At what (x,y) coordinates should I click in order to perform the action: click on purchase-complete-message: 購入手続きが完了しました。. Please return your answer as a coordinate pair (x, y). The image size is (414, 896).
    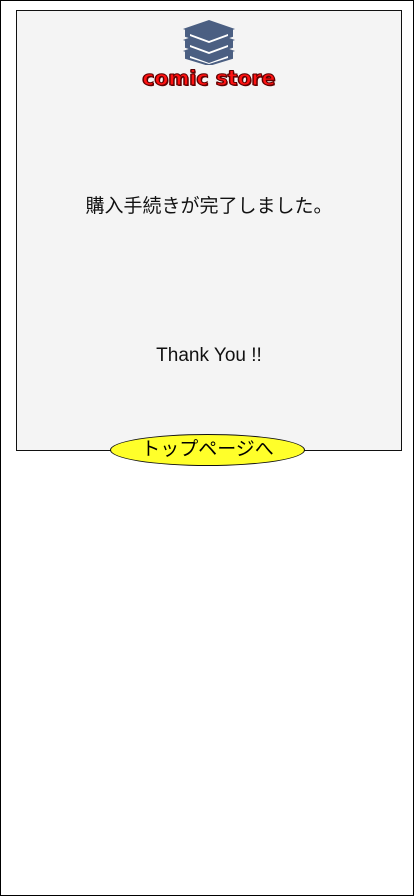
    Looking at the image, I should click on (209, 206).